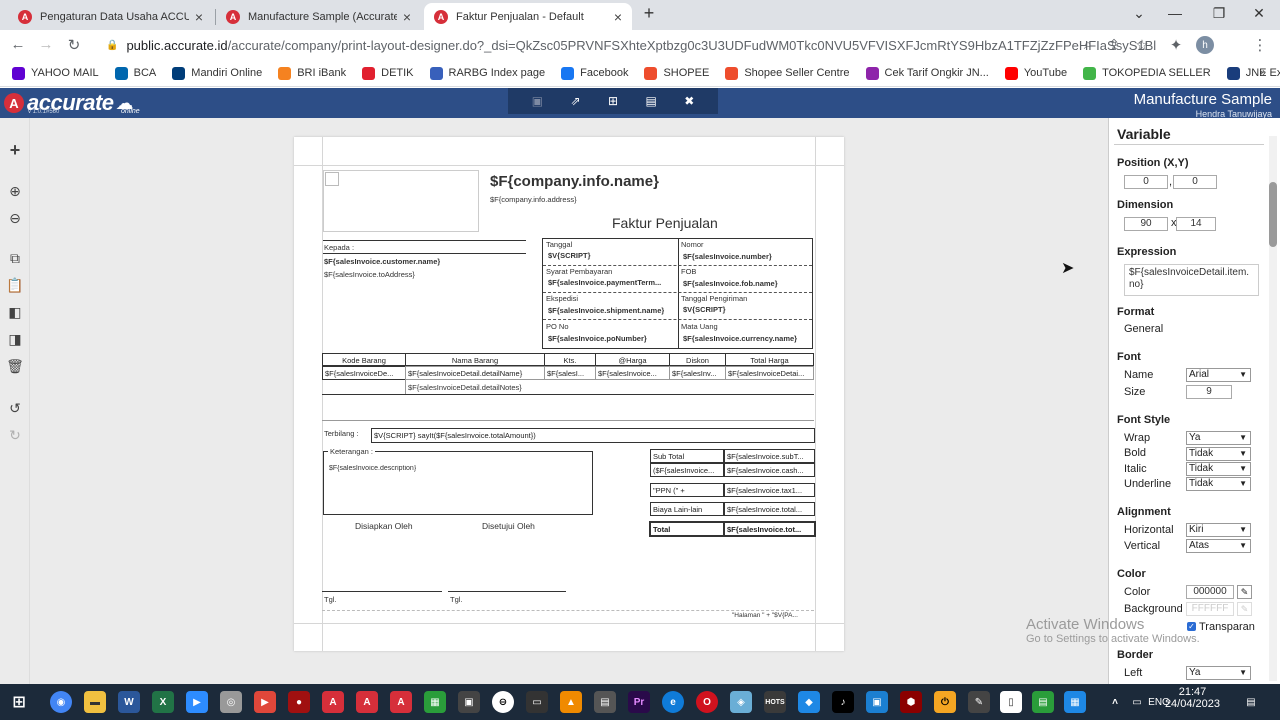 This screenshot has height=720, width=1280. What do you see at coordinates (1146, 182) in the screenshot?
I see `position-x-input: 0` at bounding box center [1146, 182].